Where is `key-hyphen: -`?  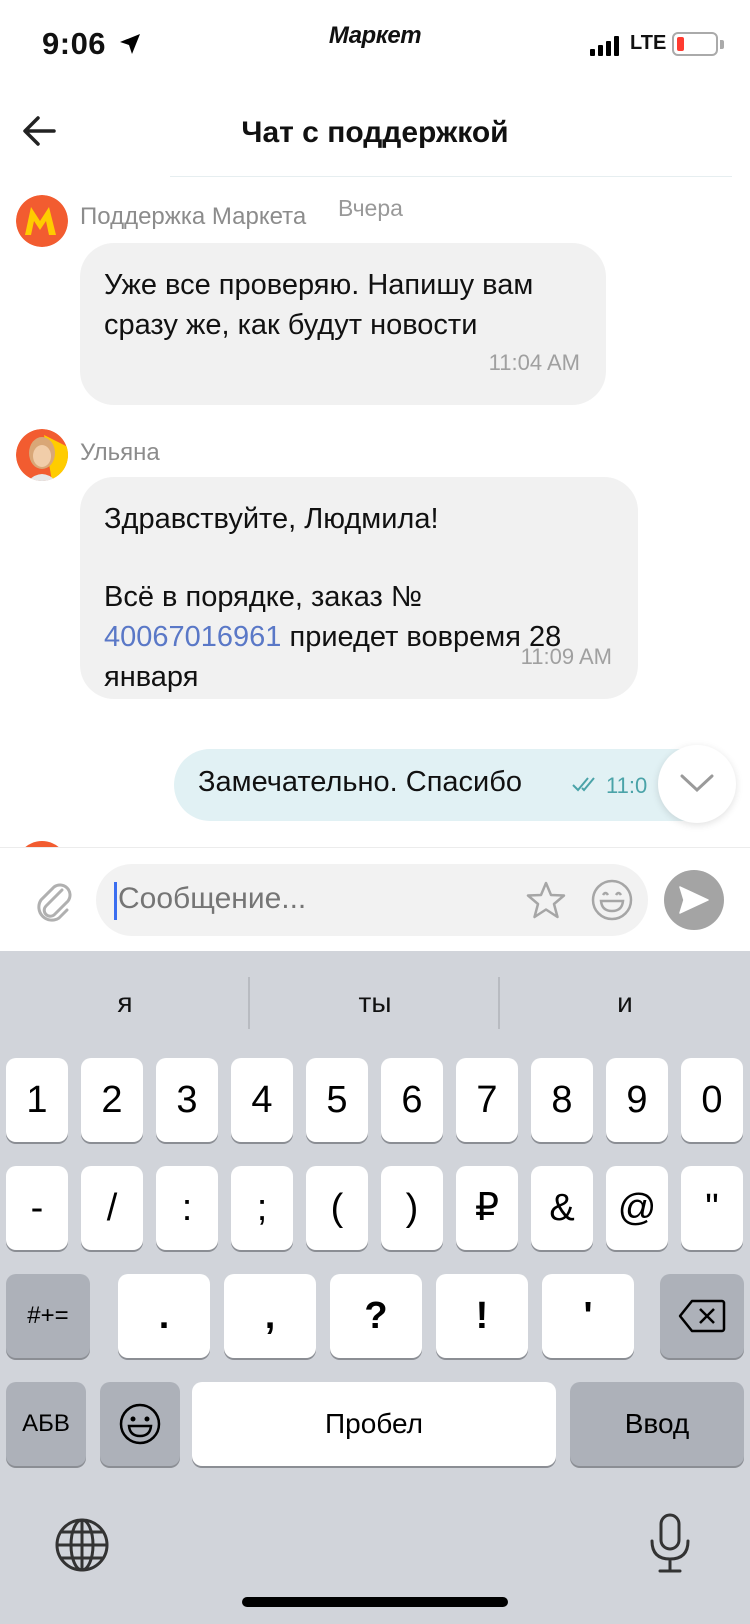
key-hyphen: - is located at coordinates (37, 1208).